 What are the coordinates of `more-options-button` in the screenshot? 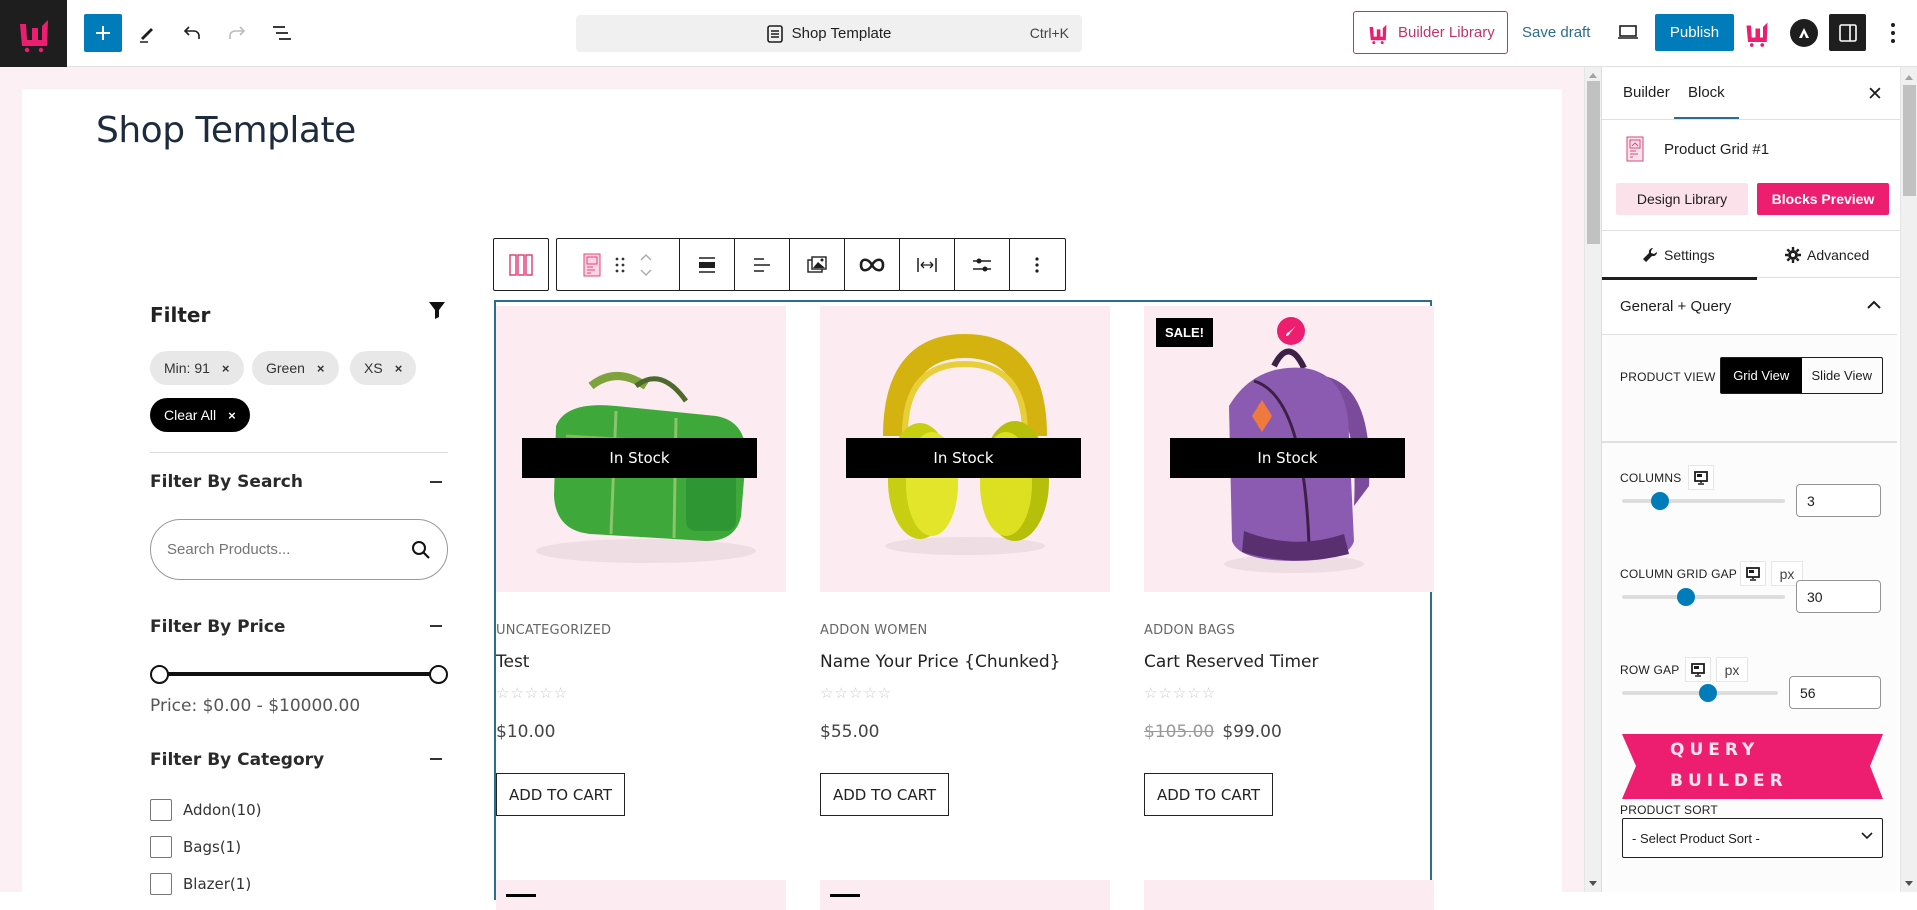 It's located at (1036, 264).